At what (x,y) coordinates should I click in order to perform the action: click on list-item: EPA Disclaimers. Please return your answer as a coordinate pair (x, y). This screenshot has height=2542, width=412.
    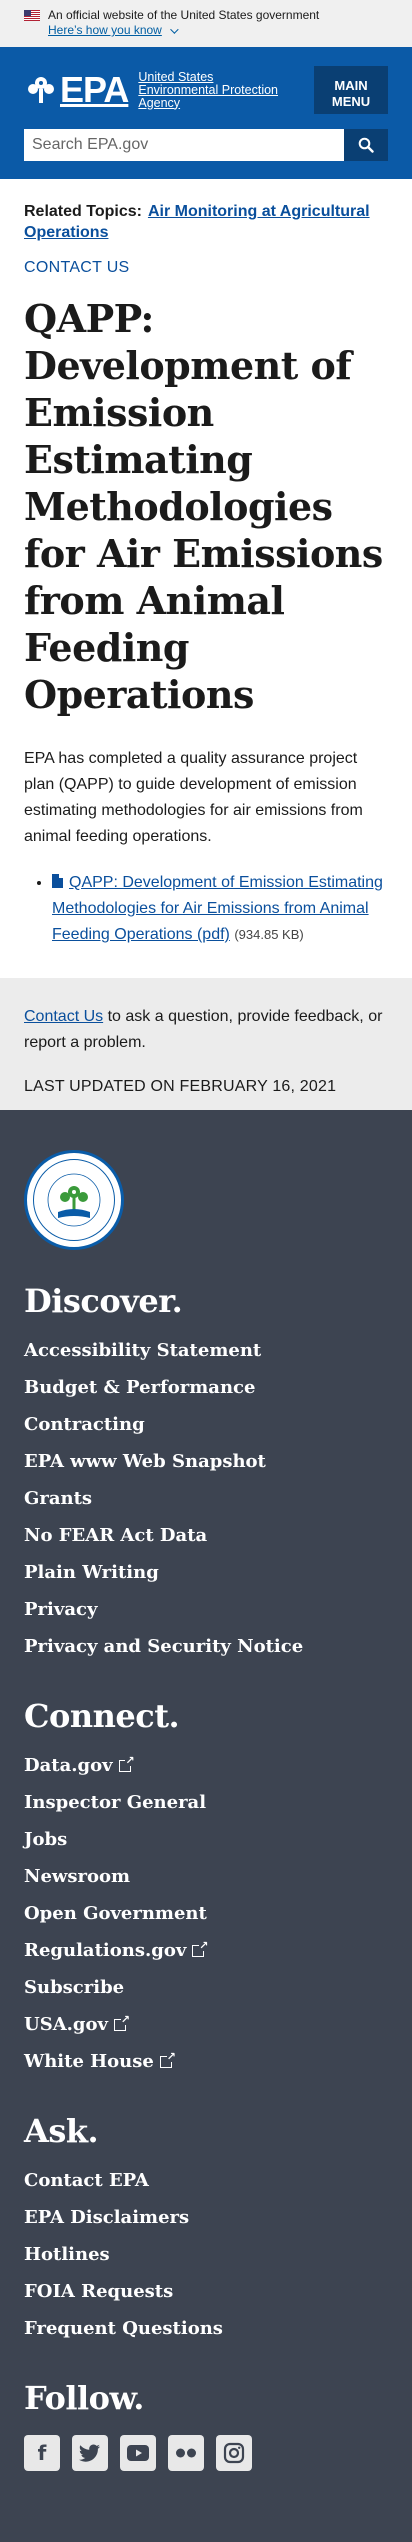
    Looking at the image, I should click on (206, 2217).